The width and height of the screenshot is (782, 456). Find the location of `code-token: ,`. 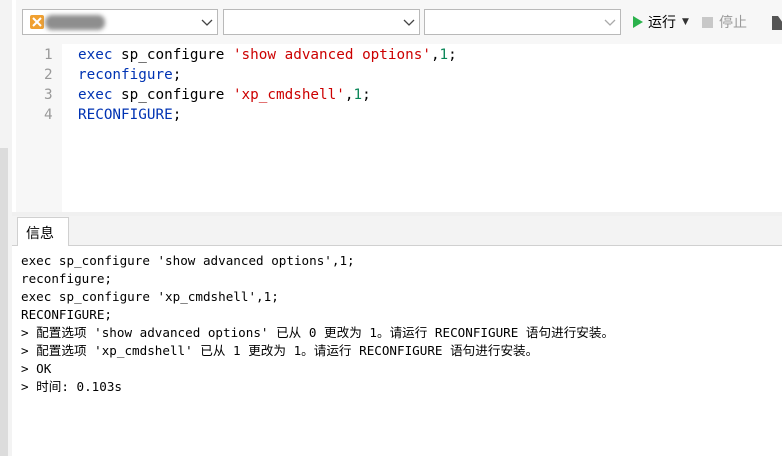

code-token: , is located at coordinates (435, 55).